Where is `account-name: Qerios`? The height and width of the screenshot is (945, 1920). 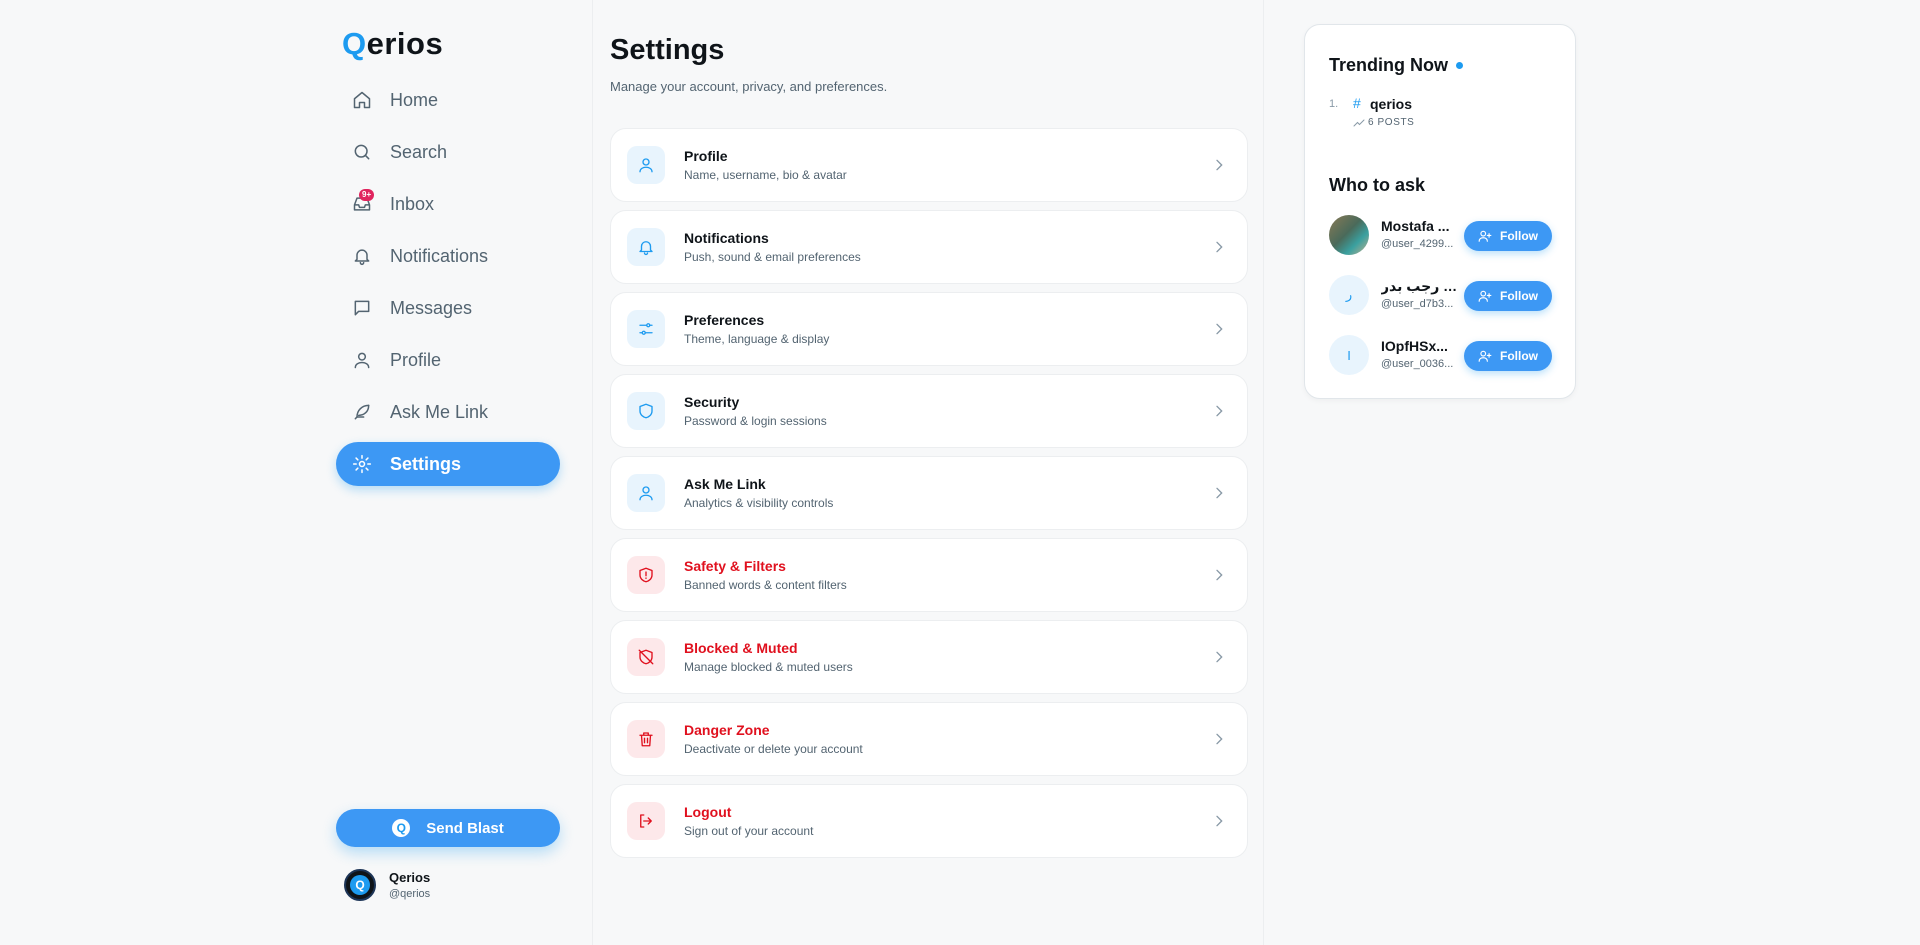
account-name: Qerios is located at coordinates (410, 877).